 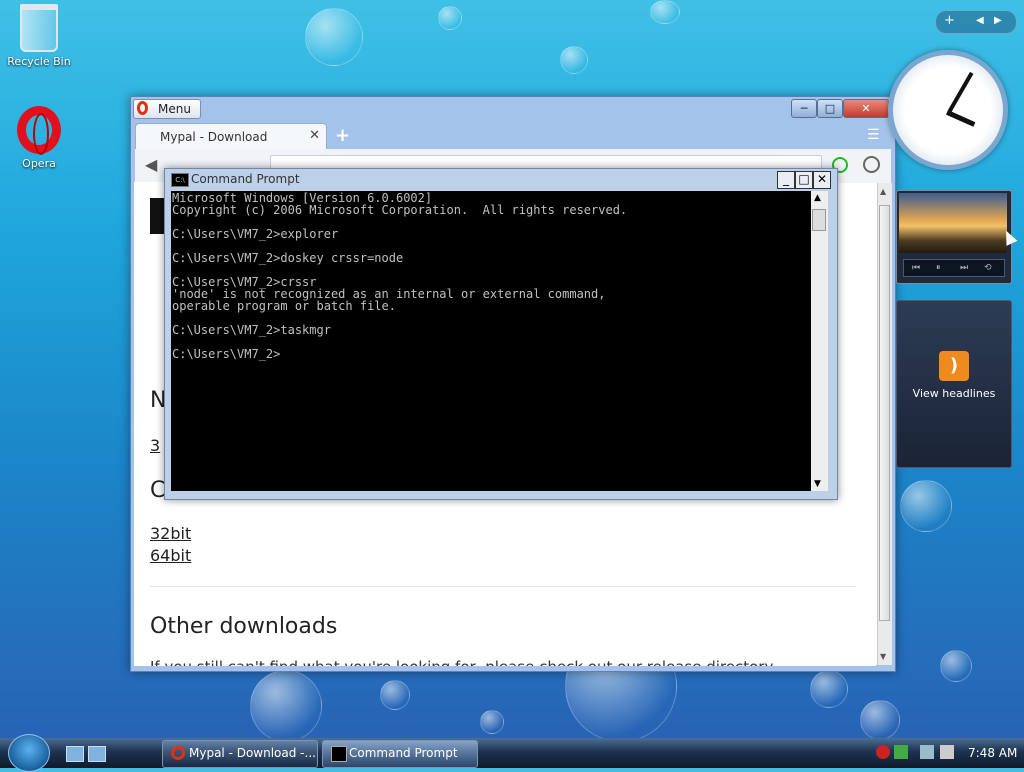 What do you see at coordinates (954, 384) in the screenshot?
I see `feed-headlines-gadget: ) View headlines` at bounding box center [954, 384].